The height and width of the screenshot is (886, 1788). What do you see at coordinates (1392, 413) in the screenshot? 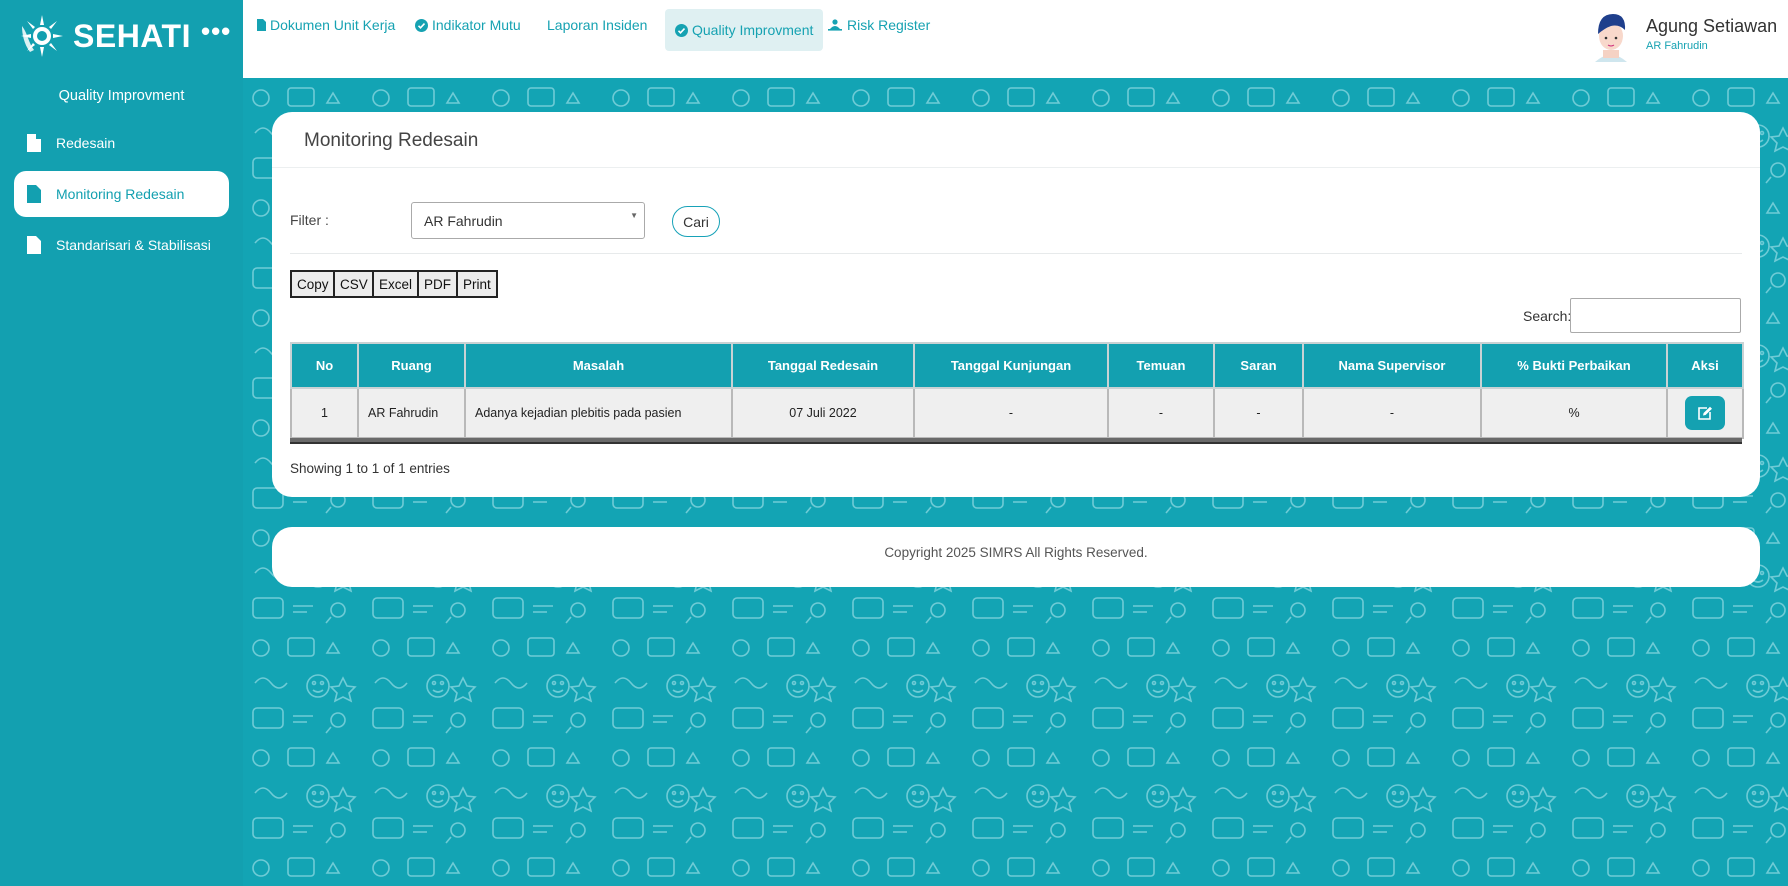
I see `cell-nama-supervisor: -` at bounding box center [1392, 413].